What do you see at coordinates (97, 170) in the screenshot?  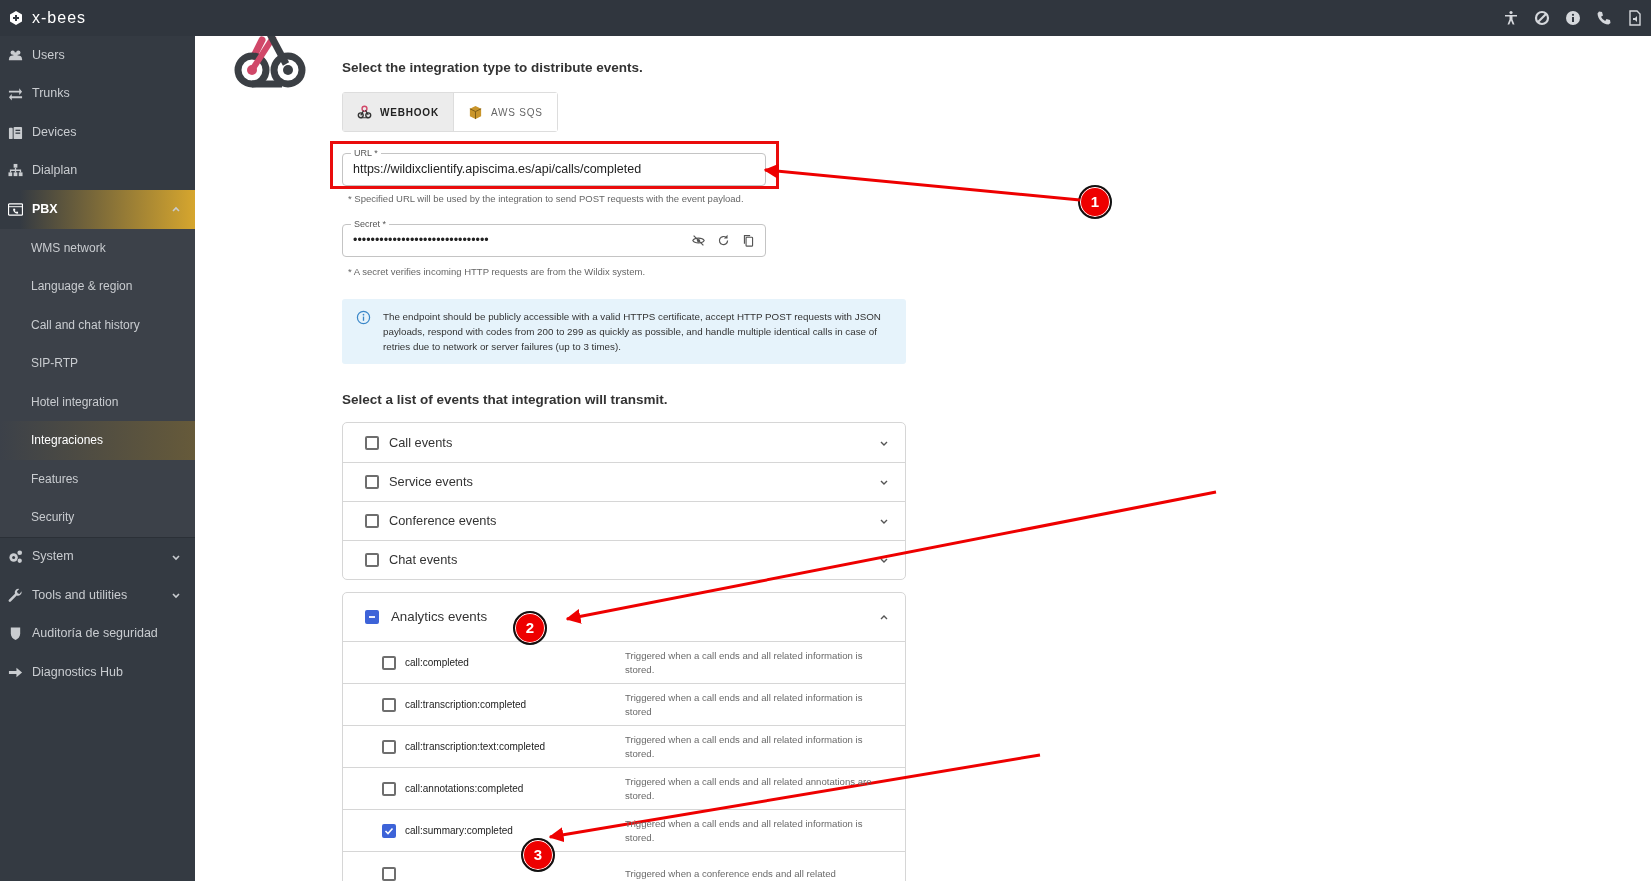 I see `sidebar-item: Dialplan` at bounding box center [97, 170].